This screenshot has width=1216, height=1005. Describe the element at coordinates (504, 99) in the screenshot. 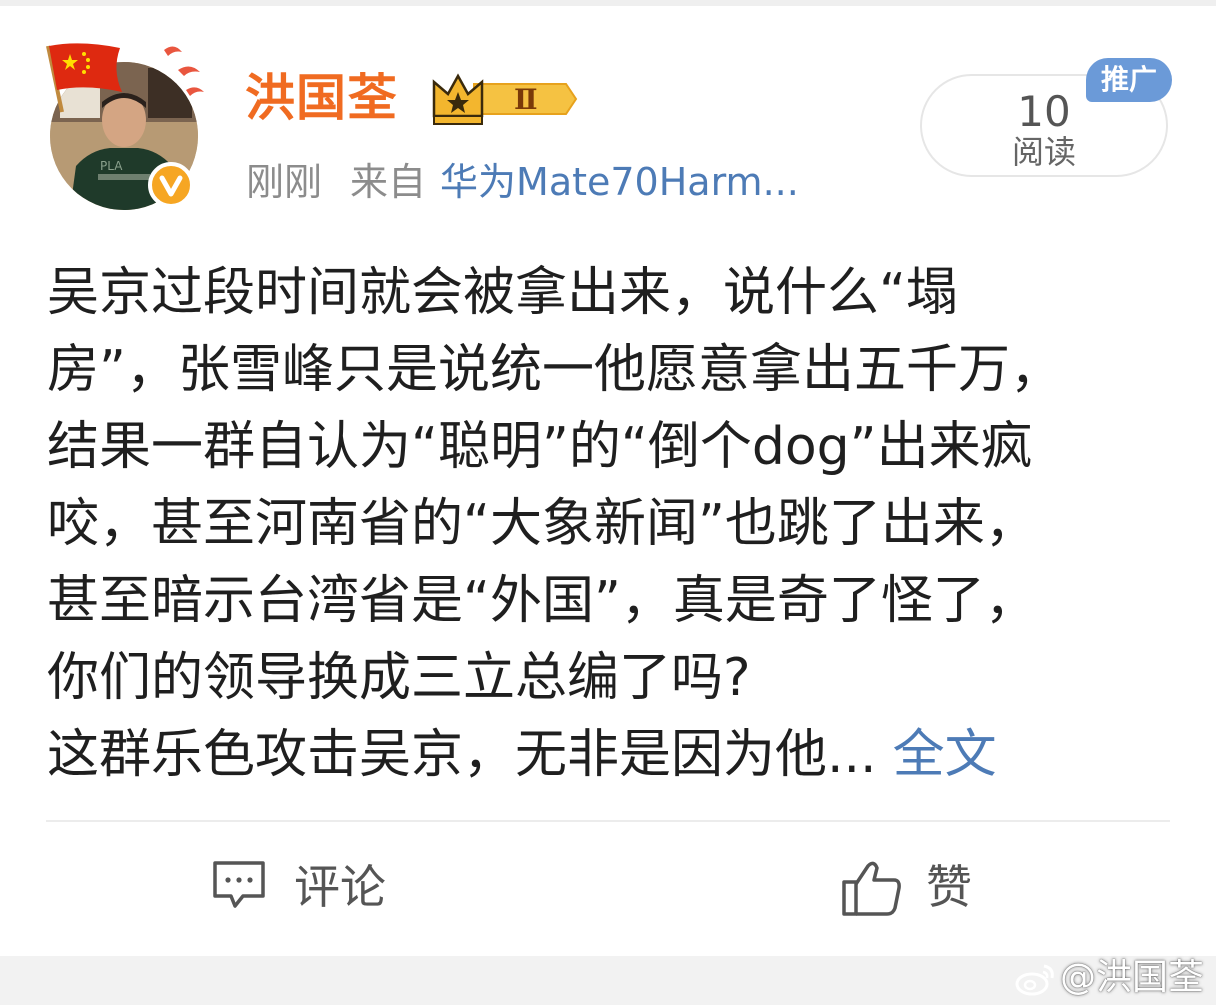

I see `crown-badge-icon: Ⅱ` at that location.